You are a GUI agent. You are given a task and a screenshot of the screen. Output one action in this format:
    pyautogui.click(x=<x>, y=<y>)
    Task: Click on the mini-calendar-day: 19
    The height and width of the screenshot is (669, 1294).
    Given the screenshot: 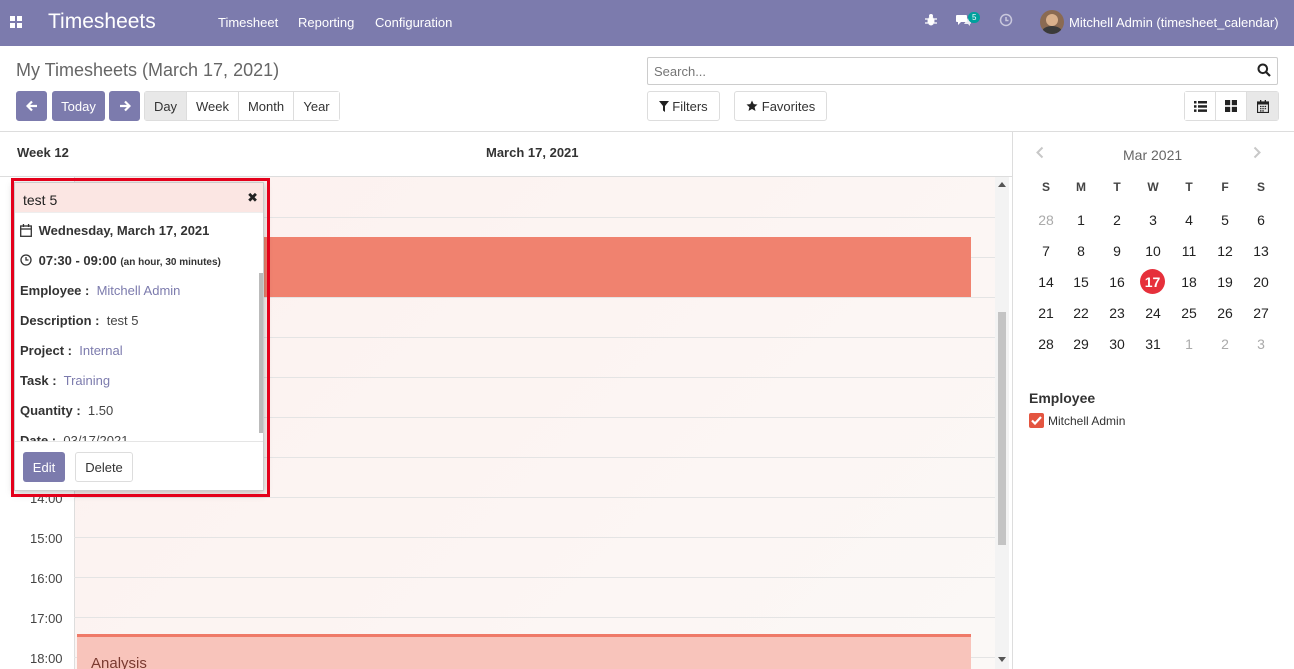 What is the action you would take?
    pyautogui.click(x=1225, y=282)
    